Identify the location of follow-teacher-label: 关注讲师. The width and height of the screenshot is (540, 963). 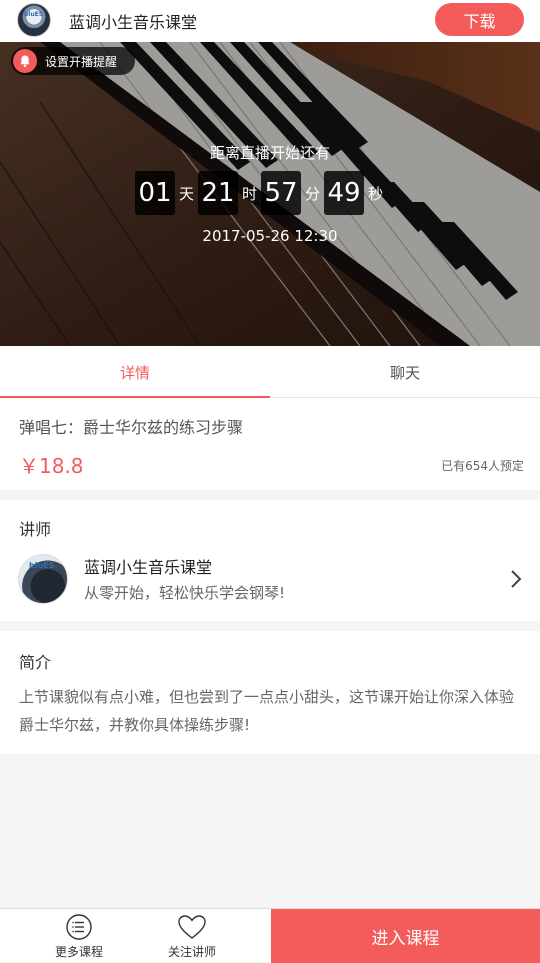
(191, 952).